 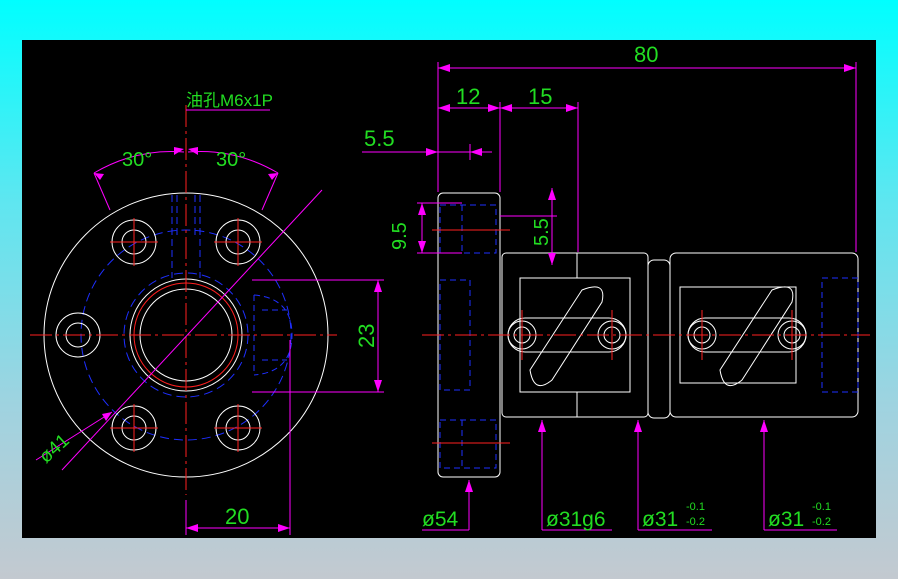 What do you see at coordinates (659, 339) in the screenshot?
I see `nut-neck` at bounding box center [659, 339].